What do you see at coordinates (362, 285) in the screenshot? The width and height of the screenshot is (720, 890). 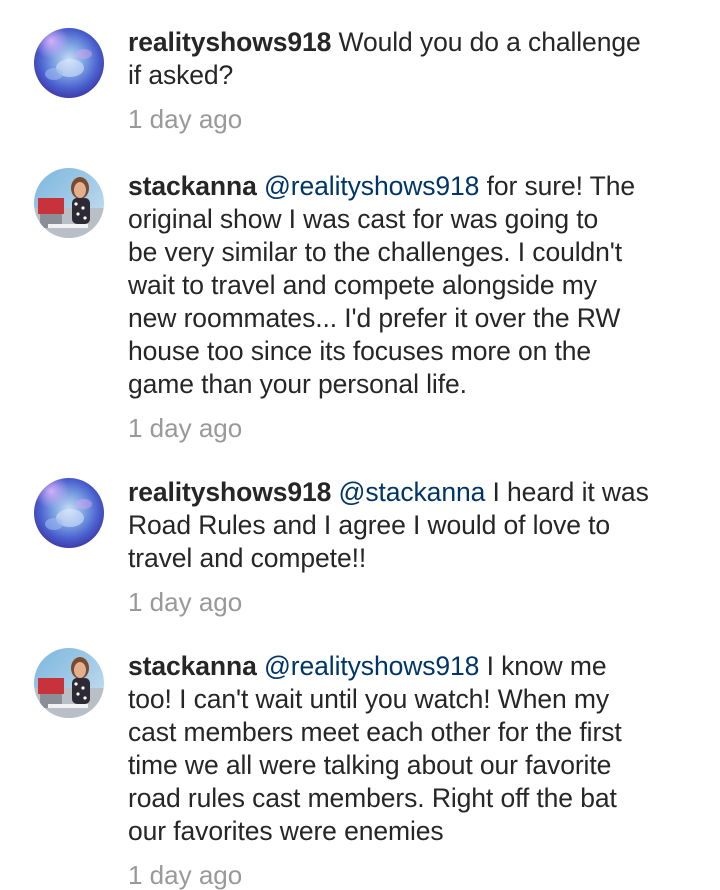 I see `comment-text-line: wait to travel and compete alongside my` at bounding box center [362, 285].